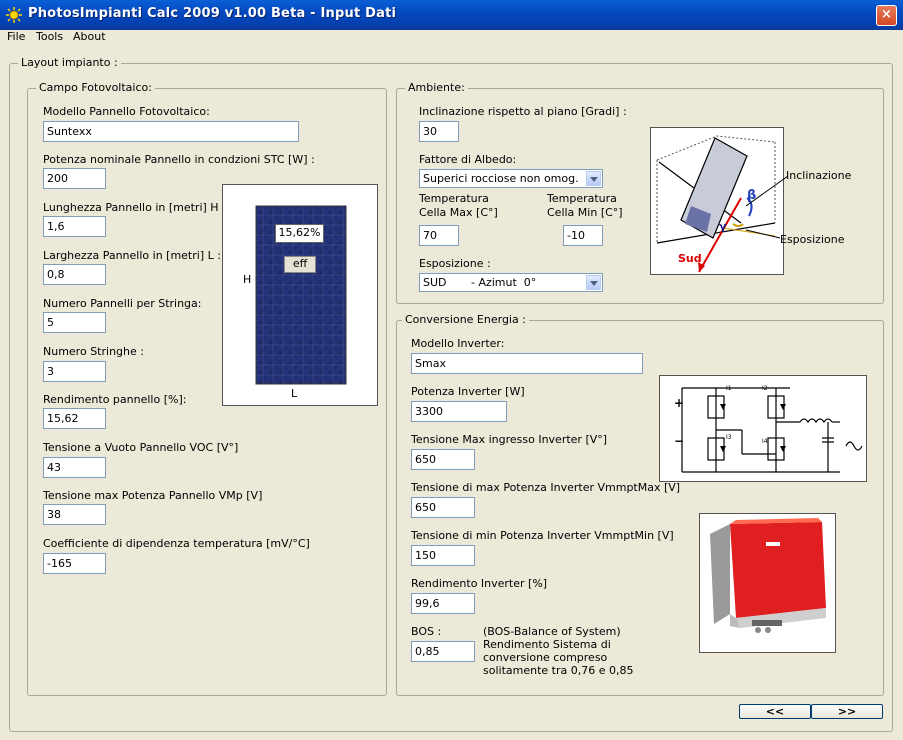 The image size is (903, 740). I want to click on potenza-nominale-input: 200, so click(74, 178).